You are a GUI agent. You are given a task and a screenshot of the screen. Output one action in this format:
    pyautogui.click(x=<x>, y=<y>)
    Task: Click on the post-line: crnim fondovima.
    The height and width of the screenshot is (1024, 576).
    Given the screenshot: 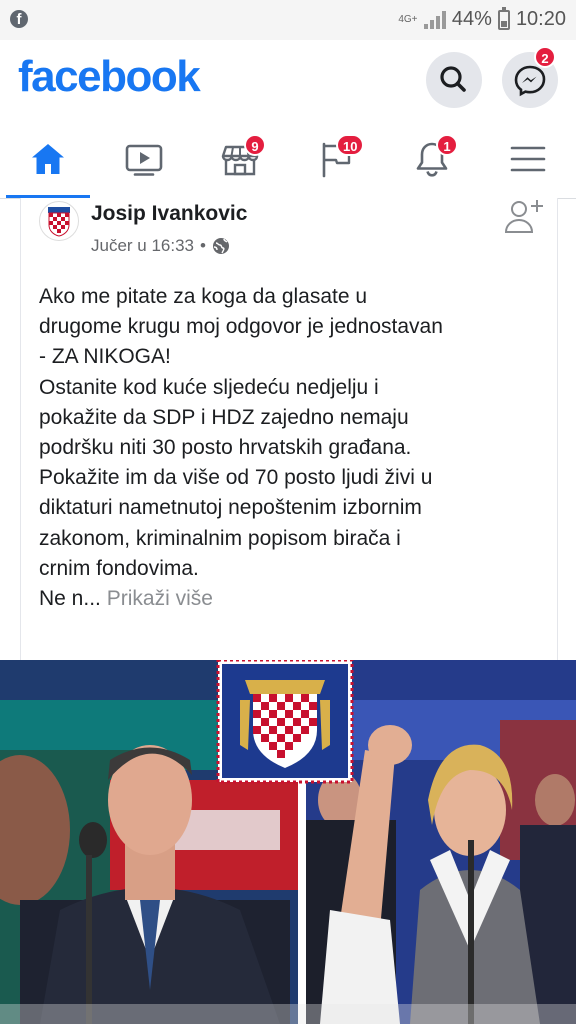 What is the action you would take?
    pyautogui.click(x=119, y=568)
    